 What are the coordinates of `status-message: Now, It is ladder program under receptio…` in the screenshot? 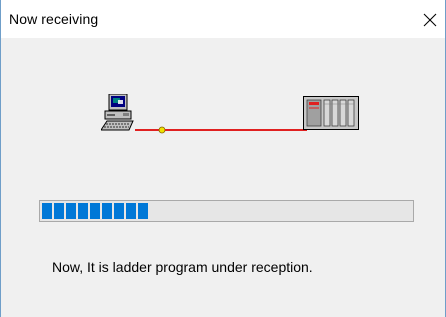 It's located at (182, 267).